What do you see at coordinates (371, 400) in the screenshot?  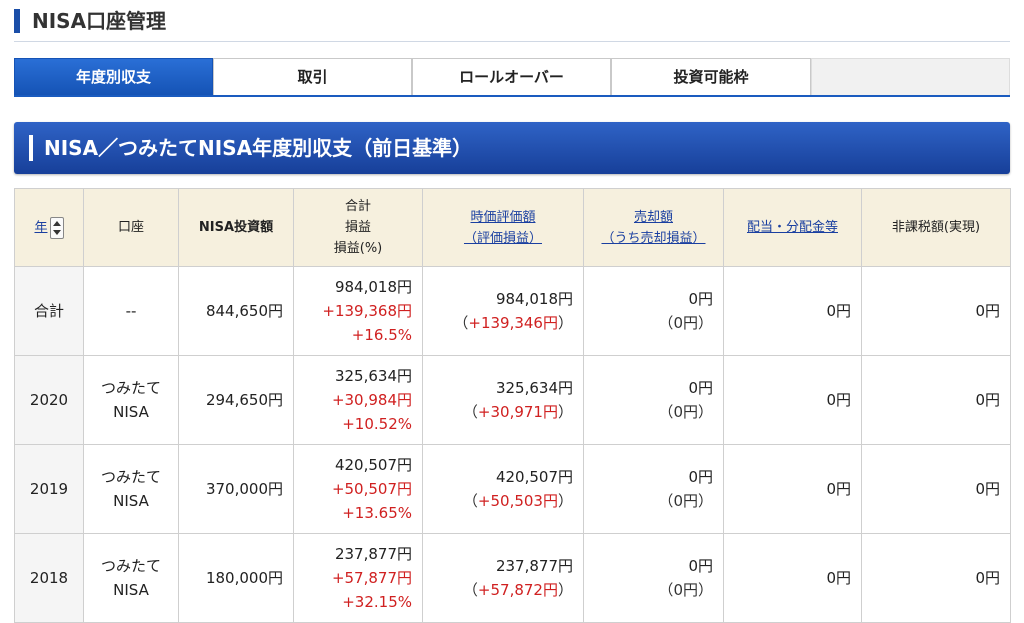 I see `row-profit: +30,984円` at bounding box center [371, 400].